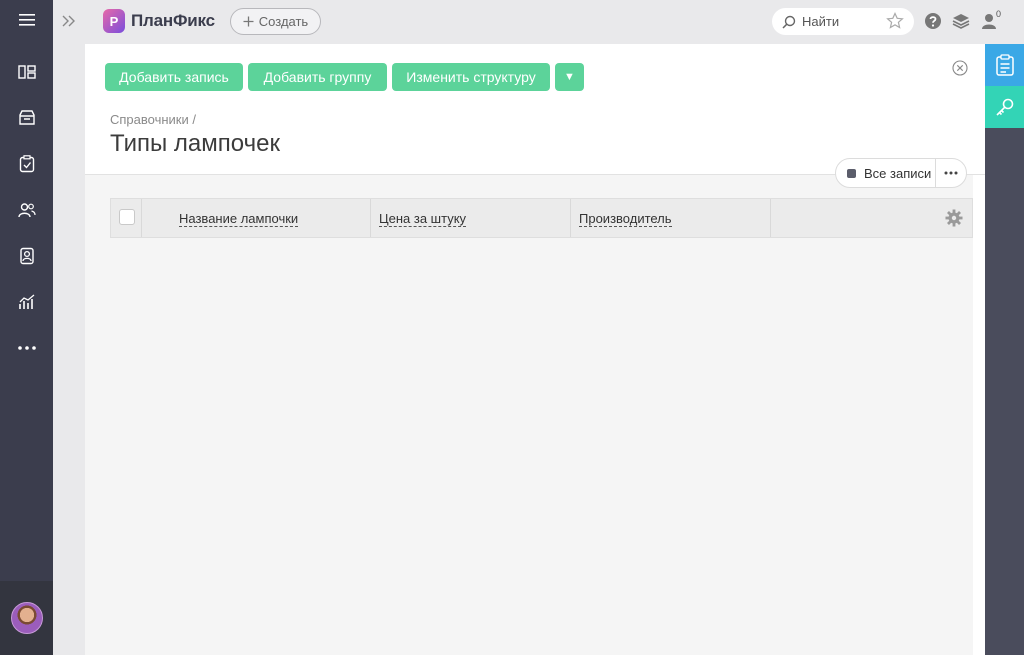  I want to click on right-rail, so click(1004, 349).